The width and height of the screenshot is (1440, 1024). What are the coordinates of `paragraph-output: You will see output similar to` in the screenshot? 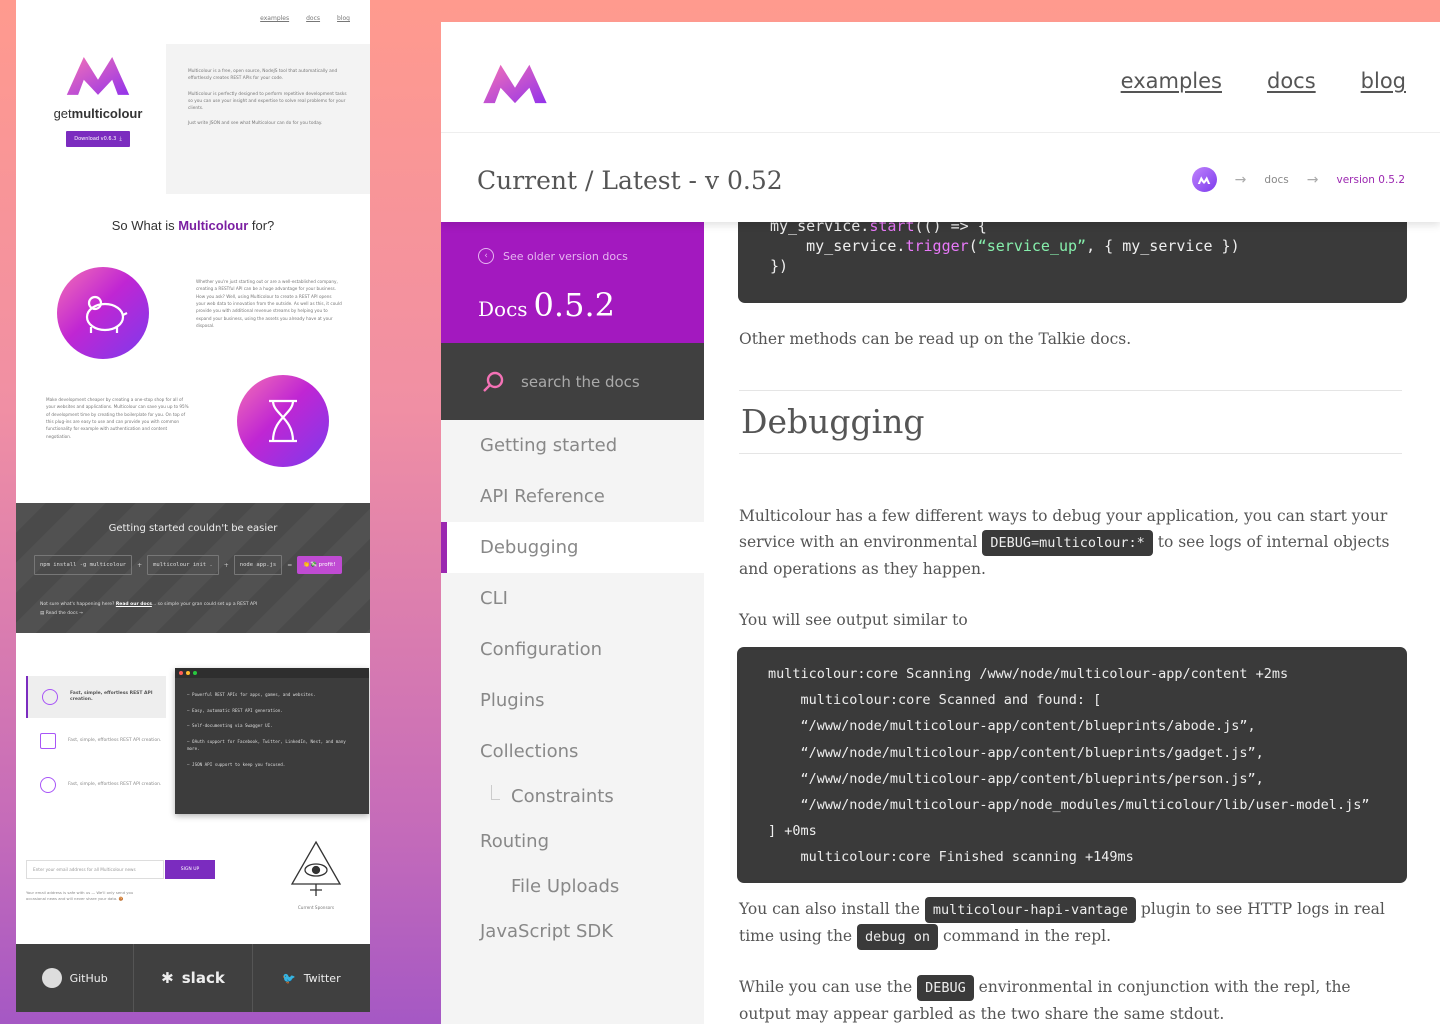 It's located at (853, 620).